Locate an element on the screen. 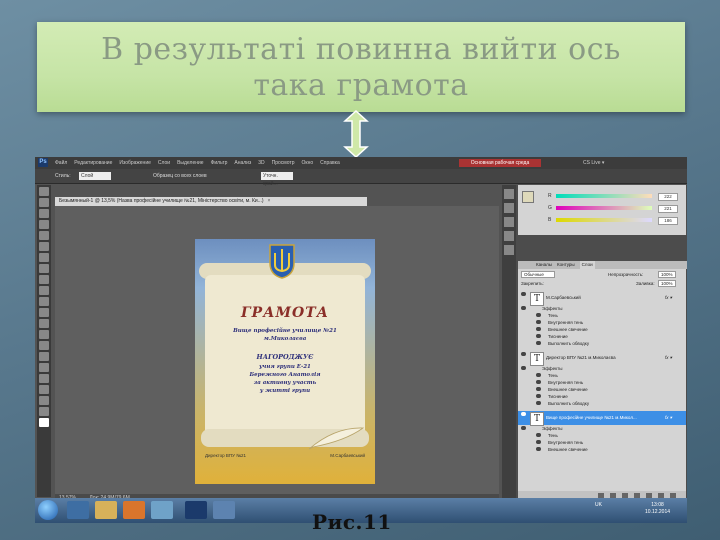 This screenshot has width=720, height=540. menu-edit: Редактирование is located at coordinates (93, 163).